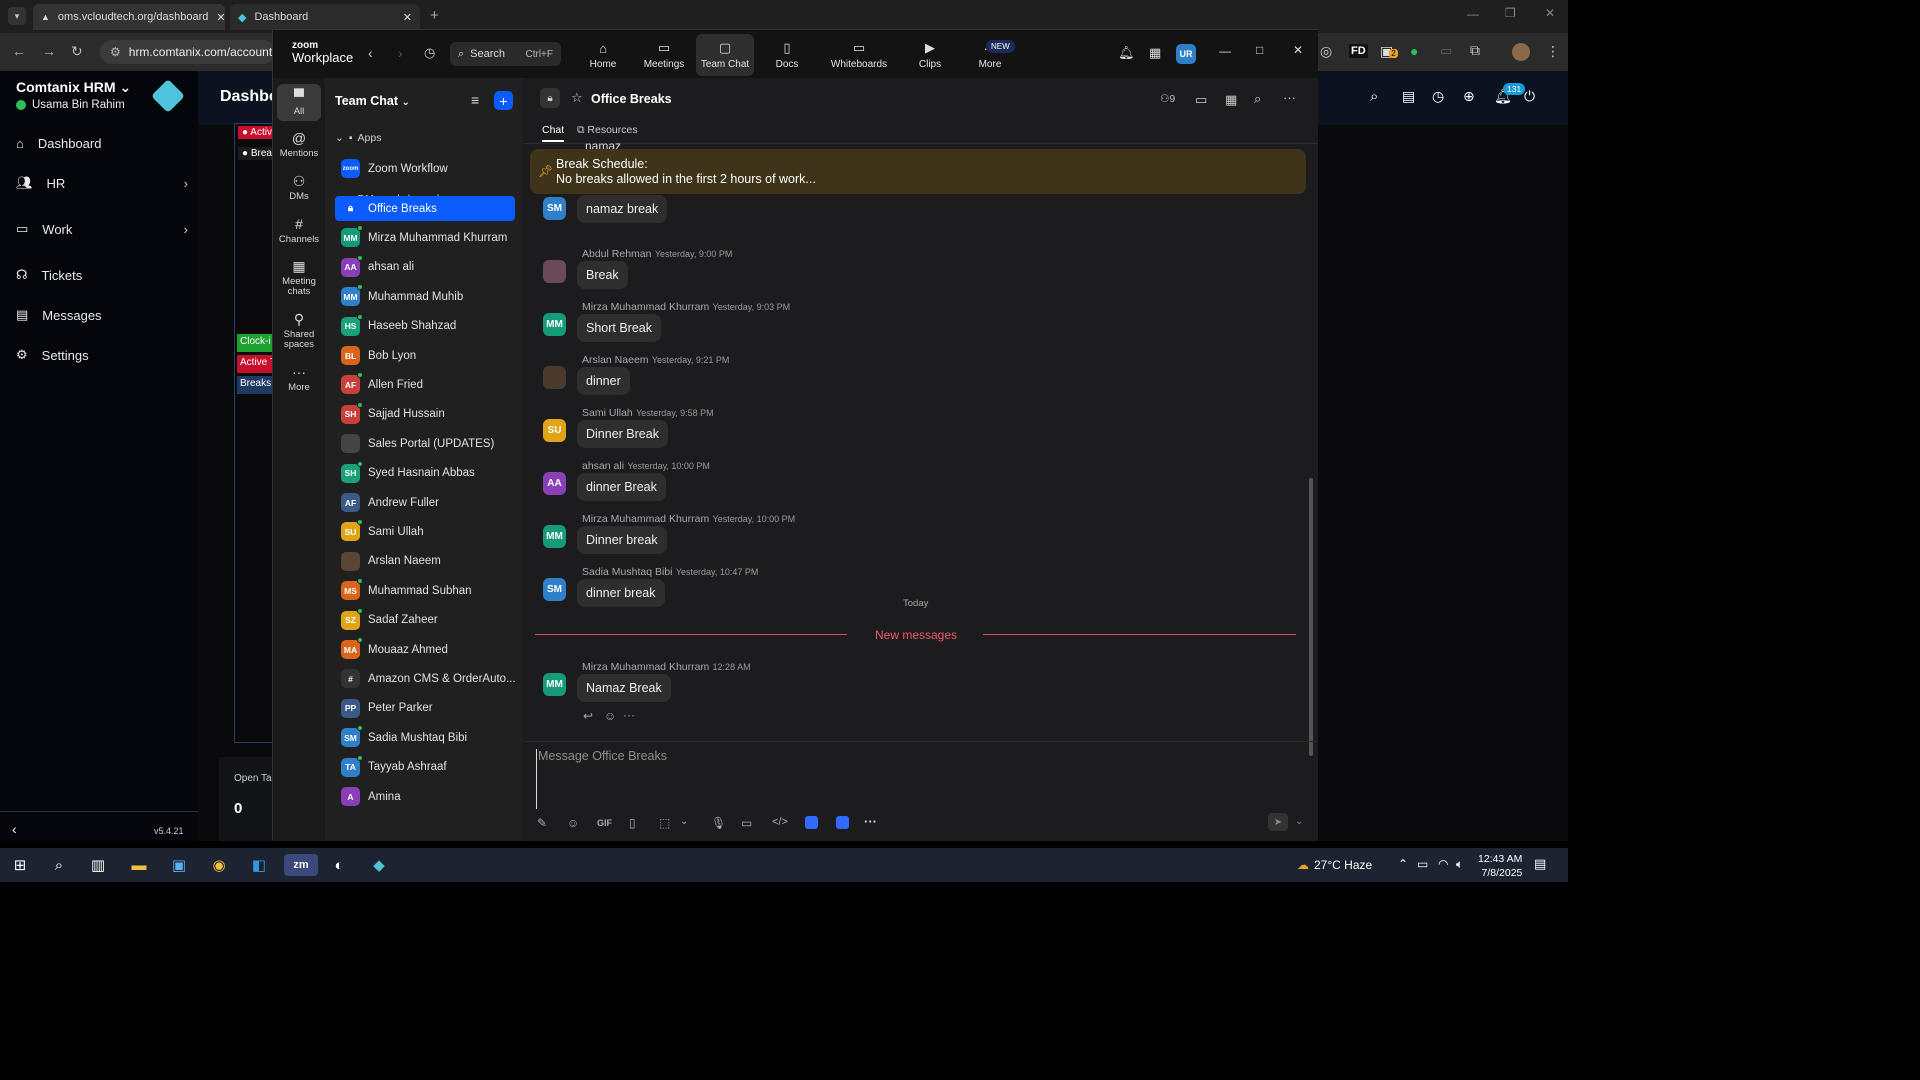 The width and height of the screenshot is (1920, 1080). I want to click on zoom-maximize-icon: □, so click(1259, 50).